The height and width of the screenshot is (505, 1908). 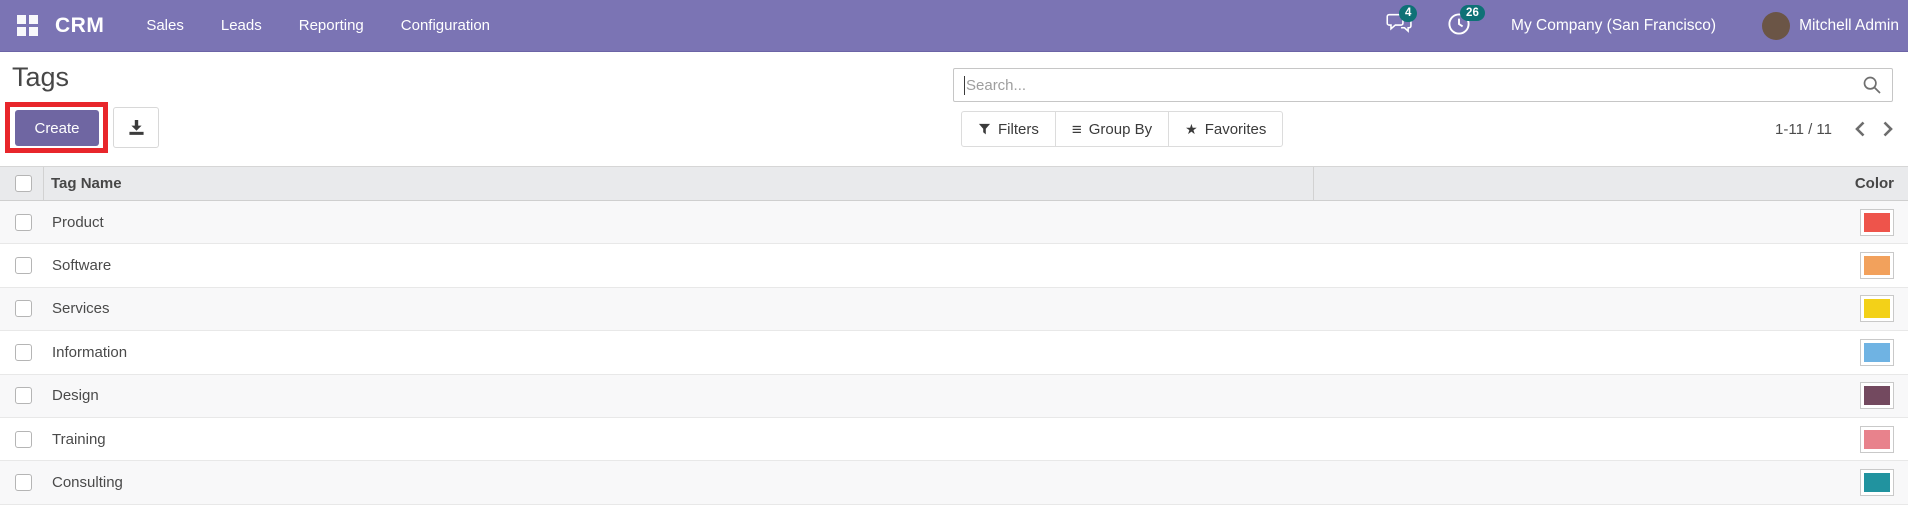 What do you see at coordinates (1235, 129) in the screenshot?
I see `favorites-label: Favorites` at bounding box center [1235, 129].